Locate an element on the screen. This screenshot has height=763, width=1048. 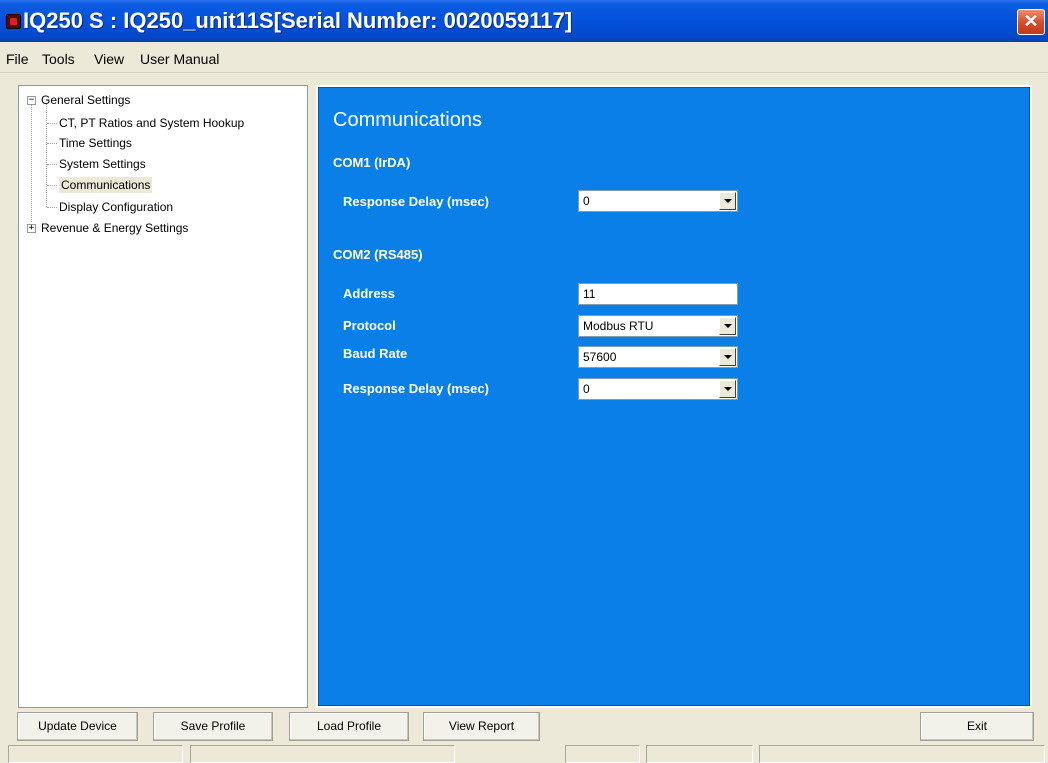
menu-file: File is located at coordinates (17, 59).